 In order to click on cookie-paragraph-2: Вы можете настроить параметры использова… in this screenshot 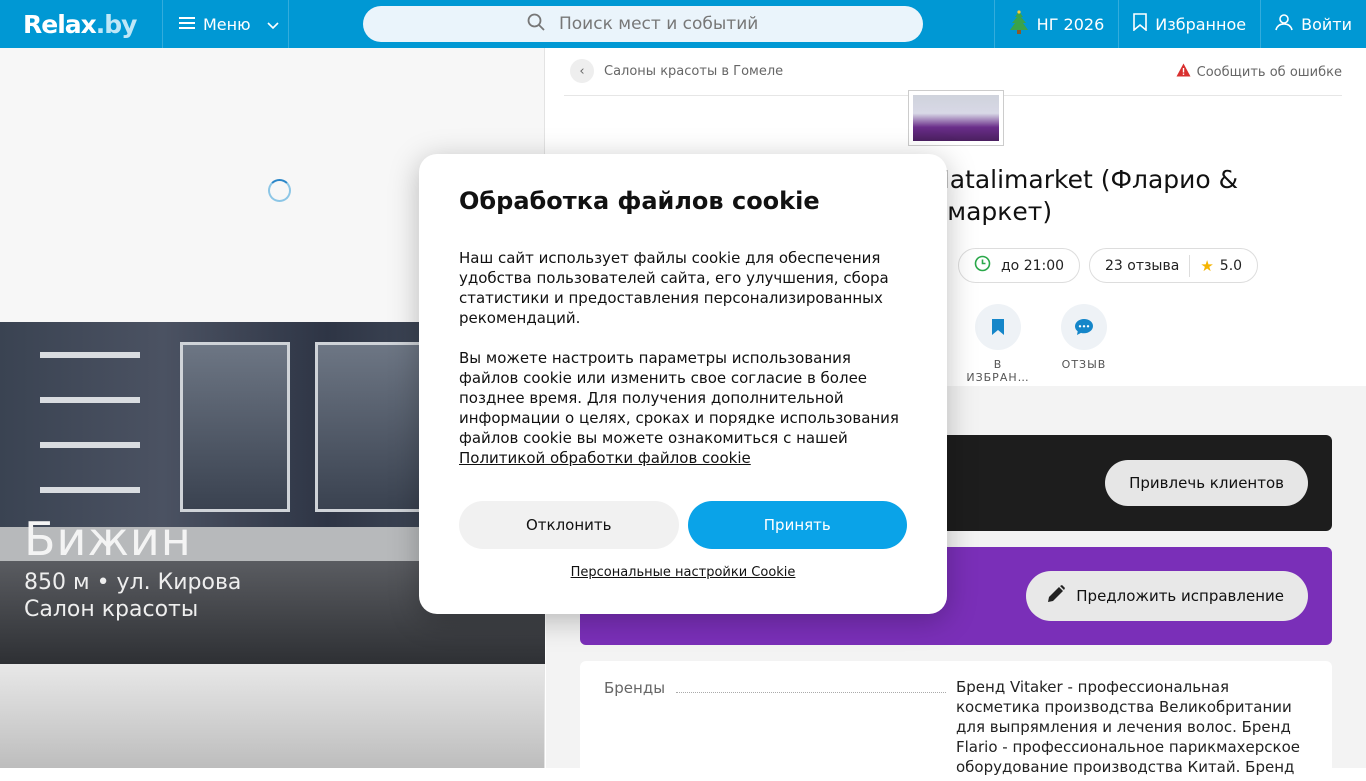, I will do `click(683, 408)`.